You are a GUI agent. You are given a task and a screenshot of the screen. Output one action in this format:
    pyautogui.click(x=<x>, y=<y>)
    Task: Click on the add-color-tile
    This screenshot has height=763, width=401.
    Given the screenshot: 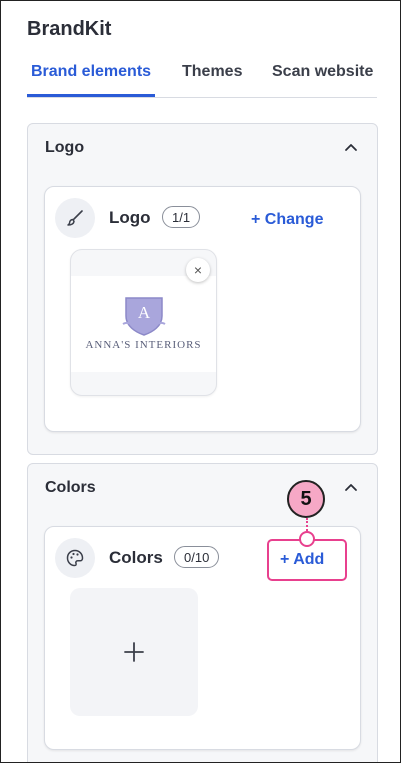 What is the action you would take?
    pyautogui.click(x=134, y=652)
    